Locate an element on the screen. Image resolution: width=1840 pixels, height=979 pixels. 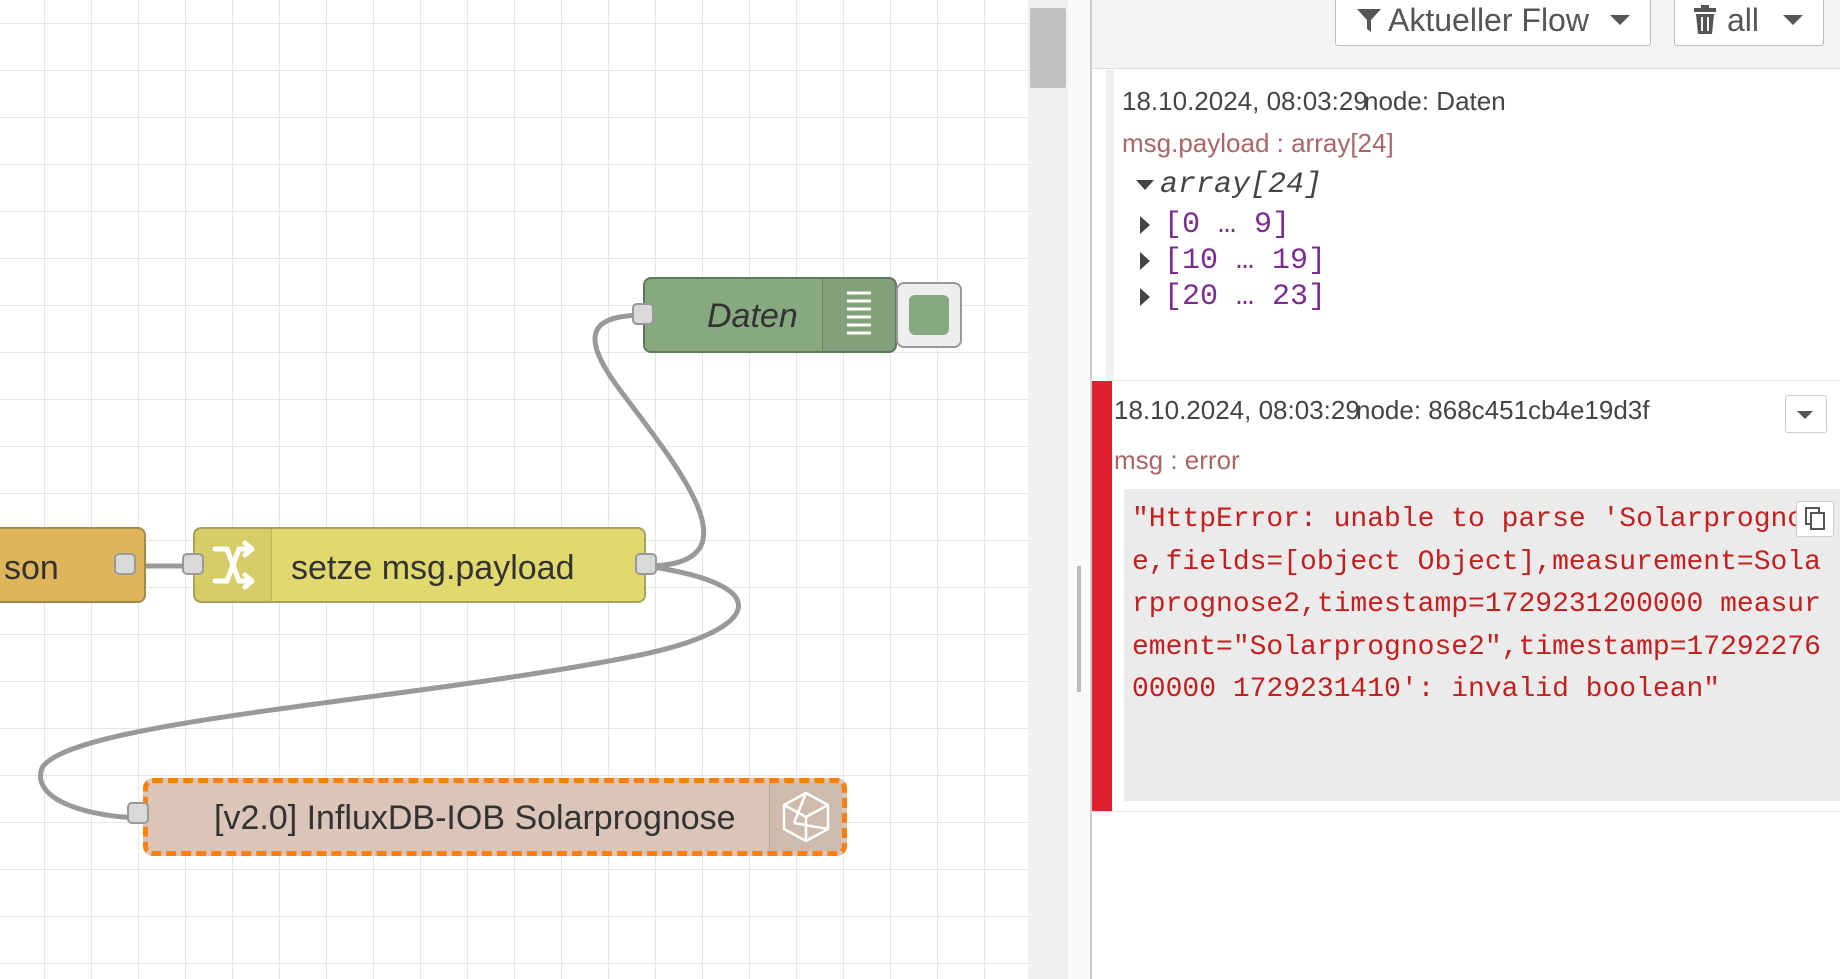
trash-icon is located at coordinates (1705, 19).